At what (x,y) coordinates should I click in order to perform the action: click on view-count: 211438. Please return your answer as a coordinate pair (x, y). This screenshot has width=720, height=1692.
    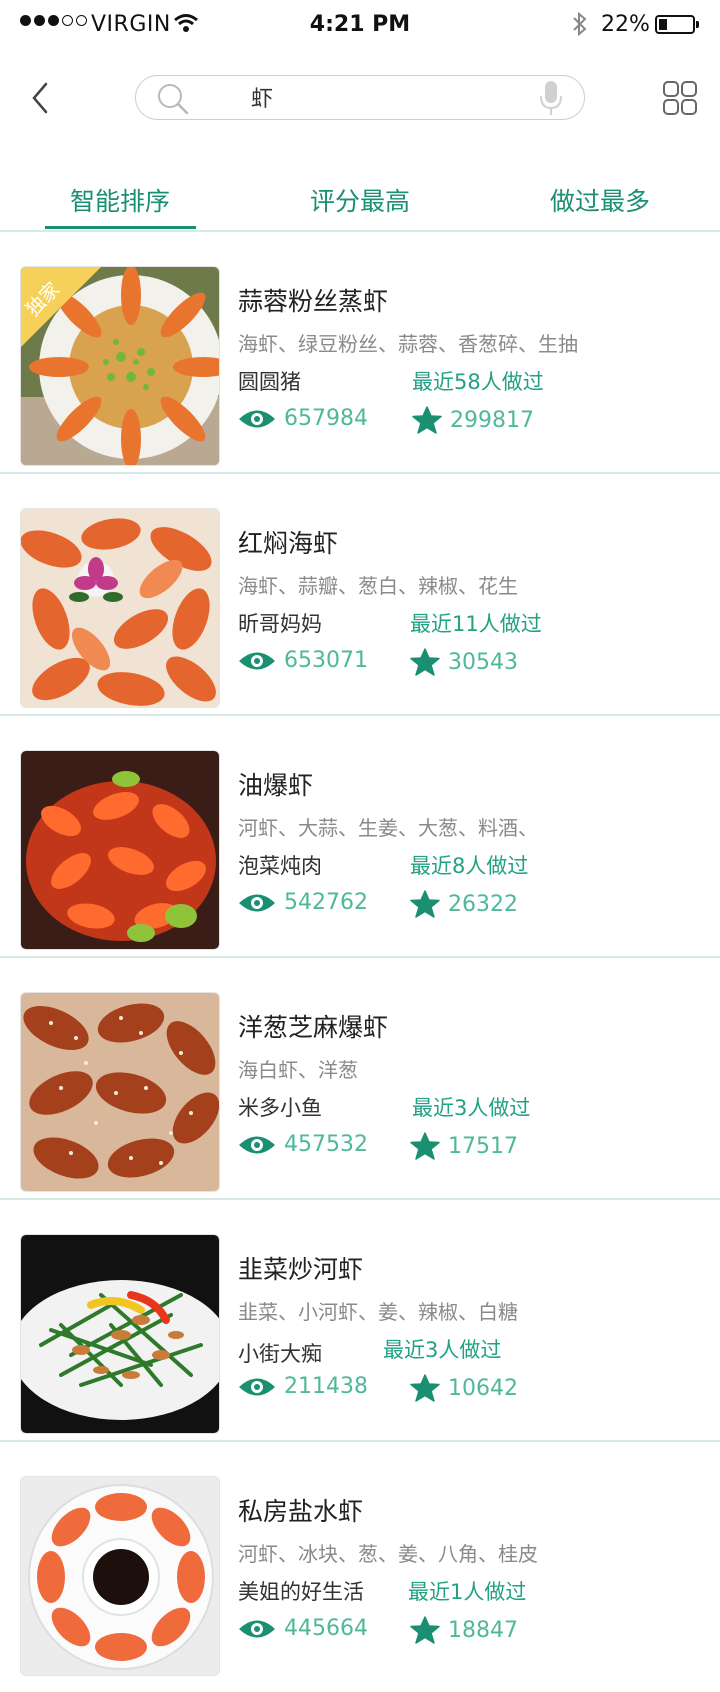
    Looking at the image, I should click on (303, 1386).